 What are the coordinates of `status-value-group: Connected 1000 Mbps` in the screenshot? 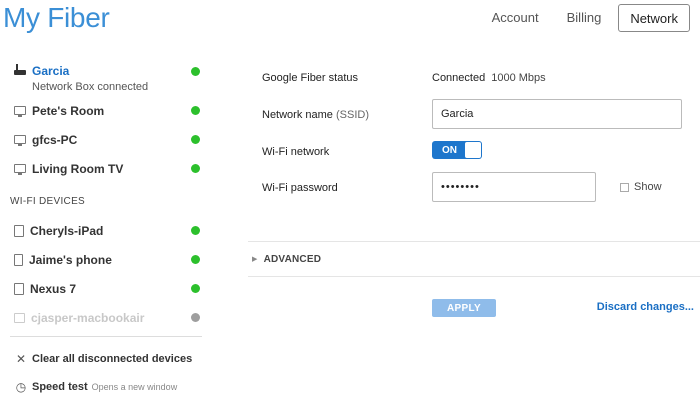 It's located at (489, 78).